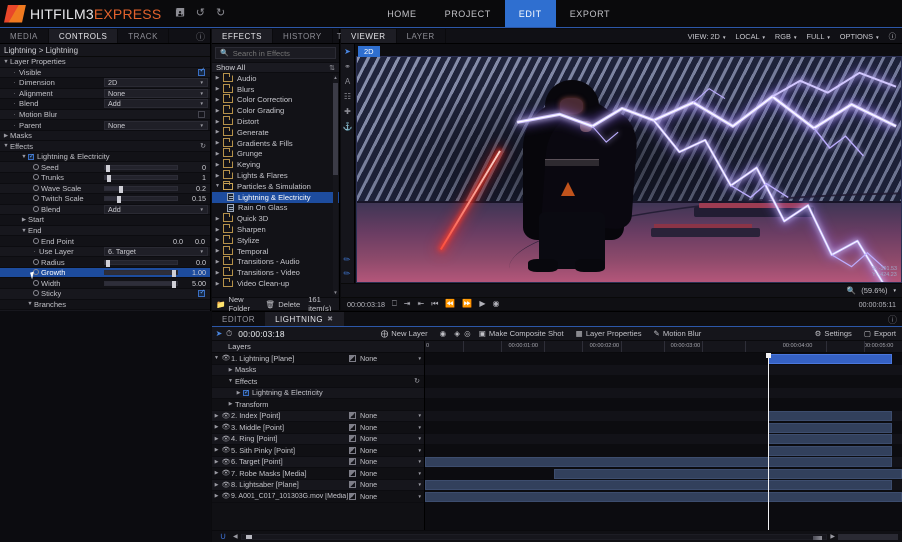  What do you see at coordinates (201, 71) in the screenshot?
I see `visible-checkbox` at bounding box center [201, 71].